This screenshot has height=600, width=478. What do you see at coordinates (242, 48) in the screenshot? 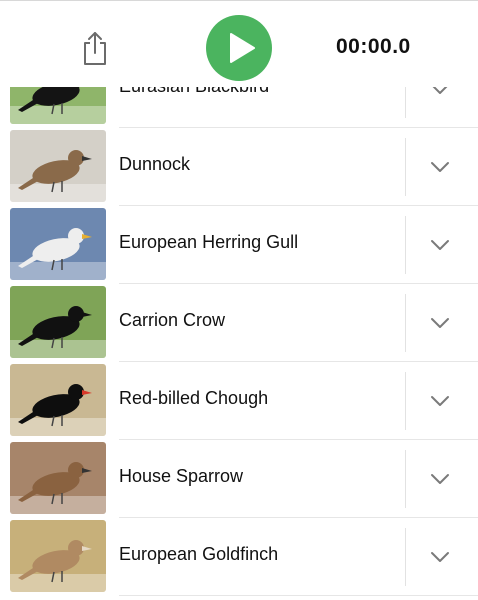
I see `play-icon` at bounding box center [242, 48].